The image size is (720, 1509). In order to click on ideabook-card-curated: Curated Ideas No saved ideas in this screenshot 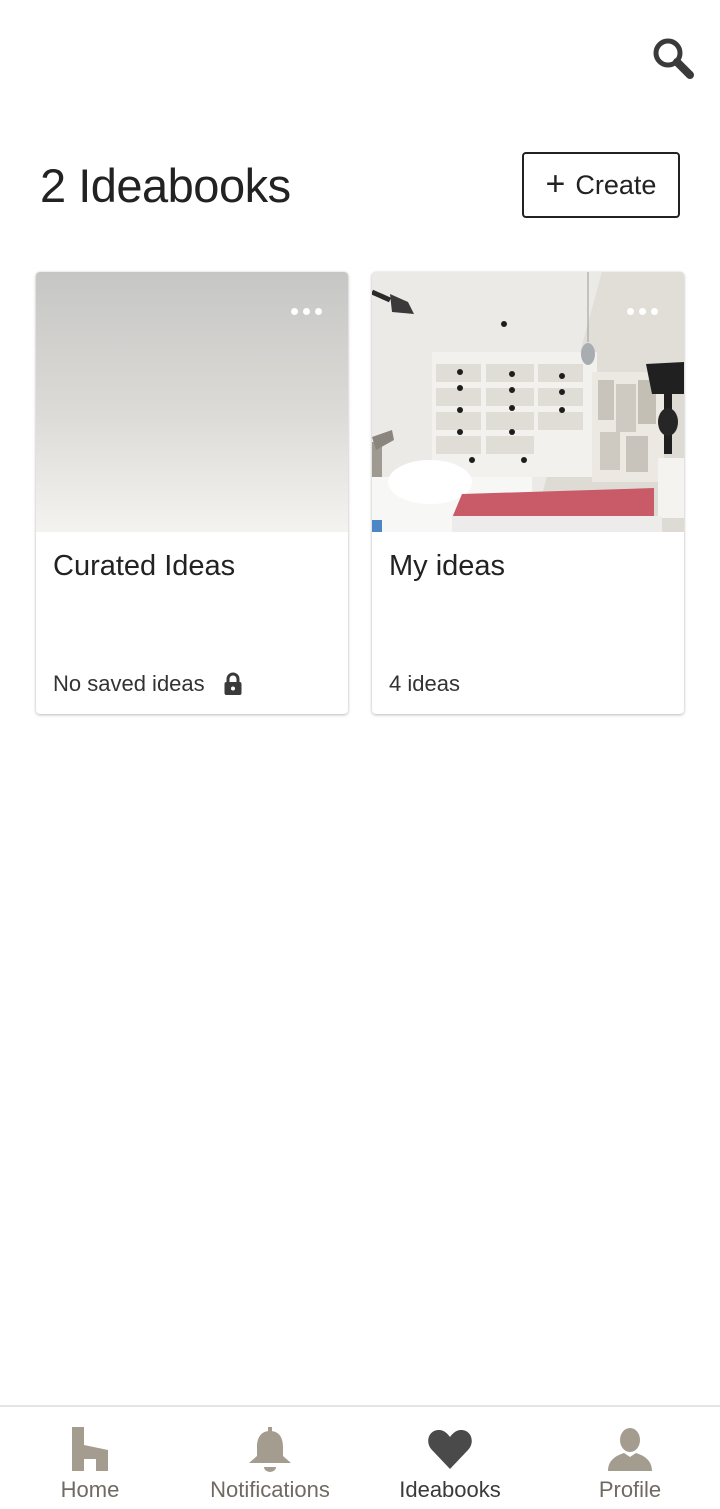, I will do `click(192, 493)`.